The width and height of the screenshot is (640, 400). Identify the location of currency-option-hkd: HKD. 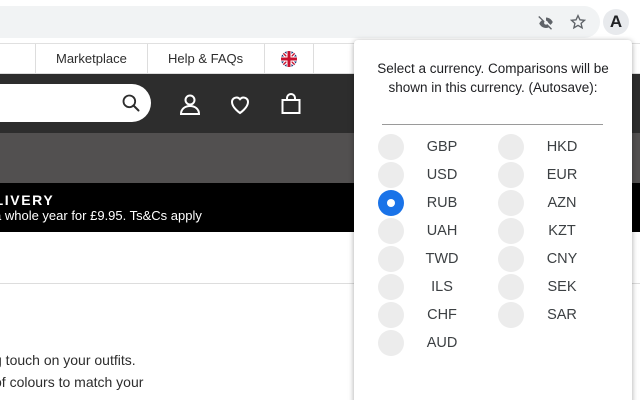
(557, 147).